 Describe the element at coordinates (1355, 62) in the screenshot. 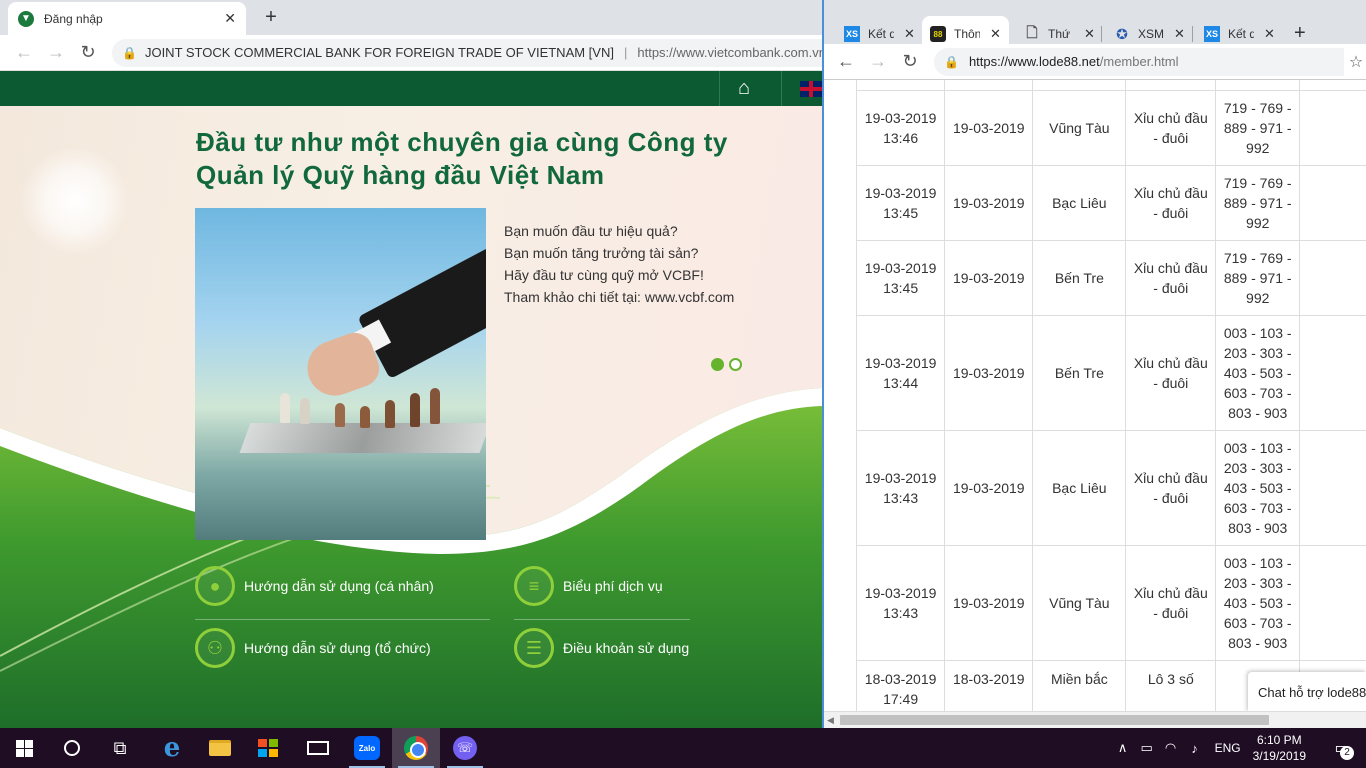

I see `bookmark-star-icon: ☆` at that location.